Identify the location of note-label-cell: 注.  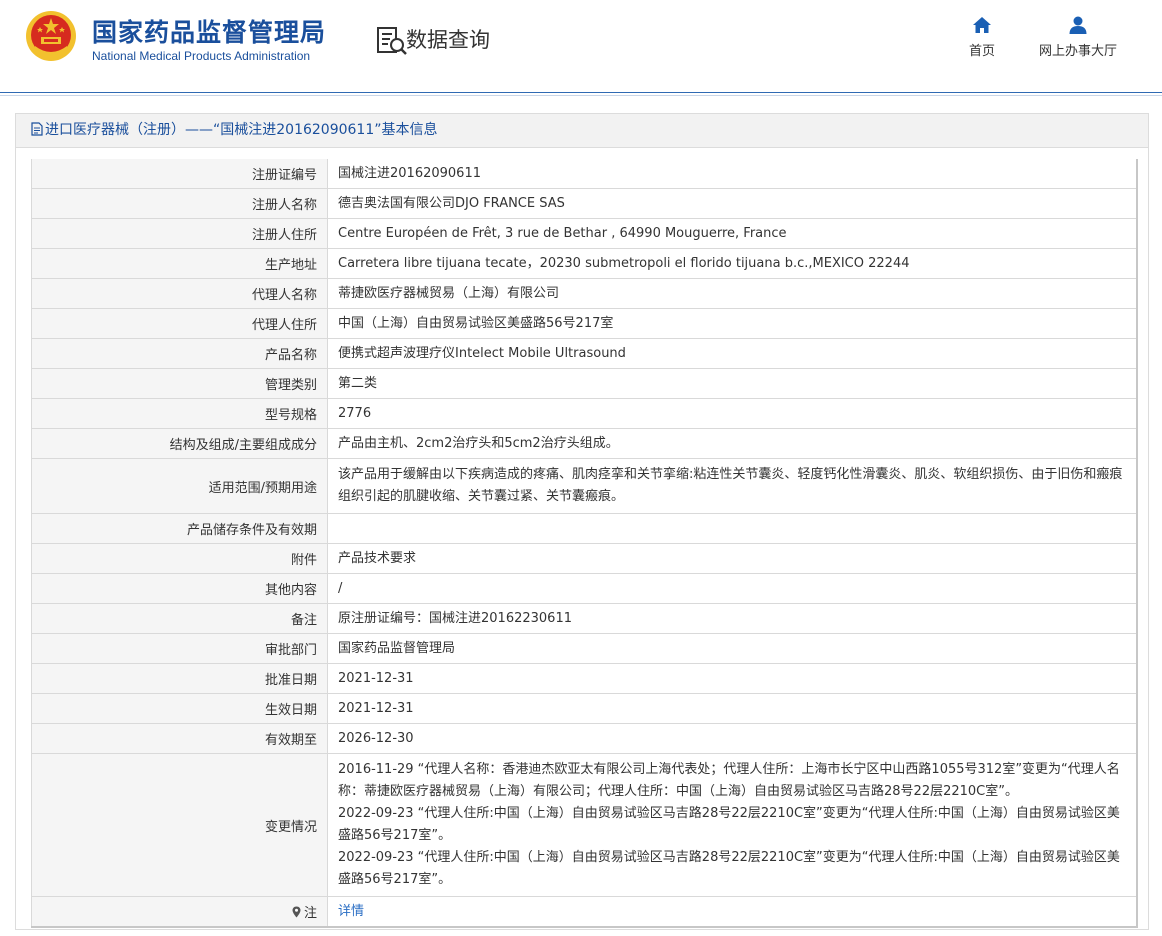
(179, 912).